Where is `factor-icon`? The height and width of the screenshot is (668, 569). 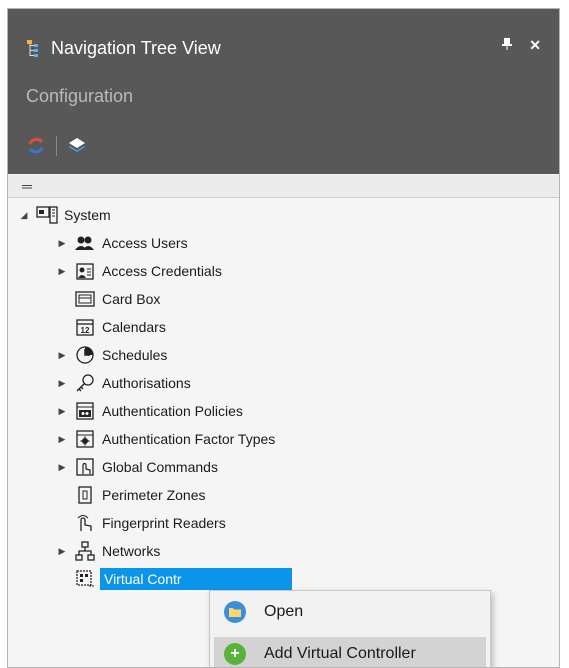 factor-icon is located at coordinates (85, 439).